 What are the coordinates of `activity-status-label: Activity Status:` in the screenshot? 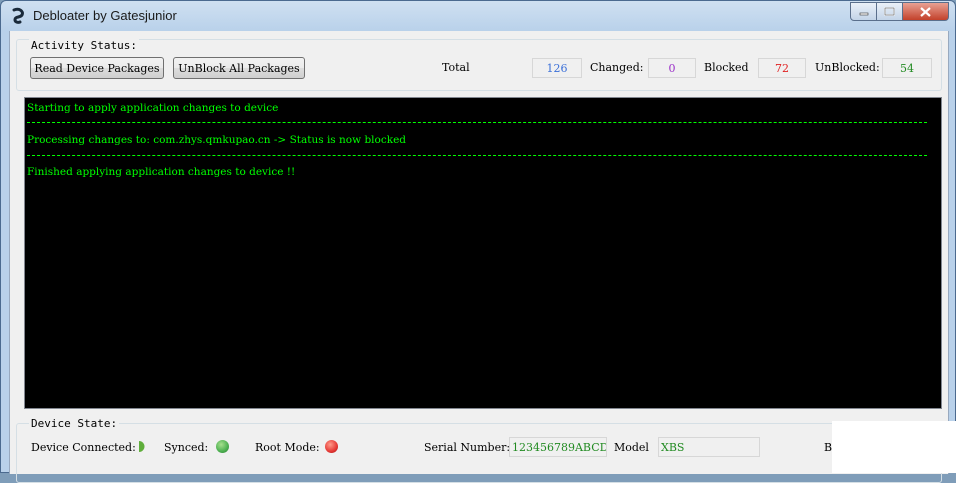 It's located at (84, 45).